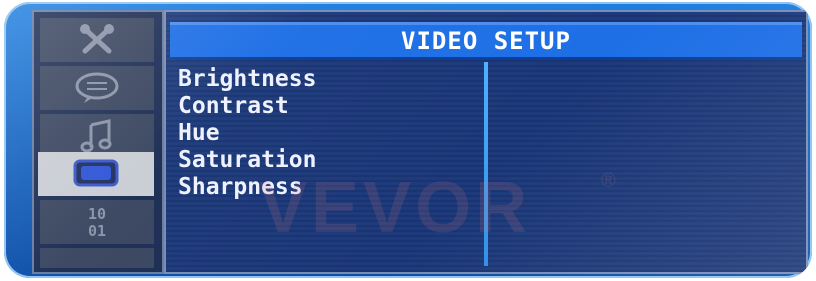  Describe the element at coordinates (247, 79) in the screenshot. I see `menu-item-brightness: Brightness` at that location.